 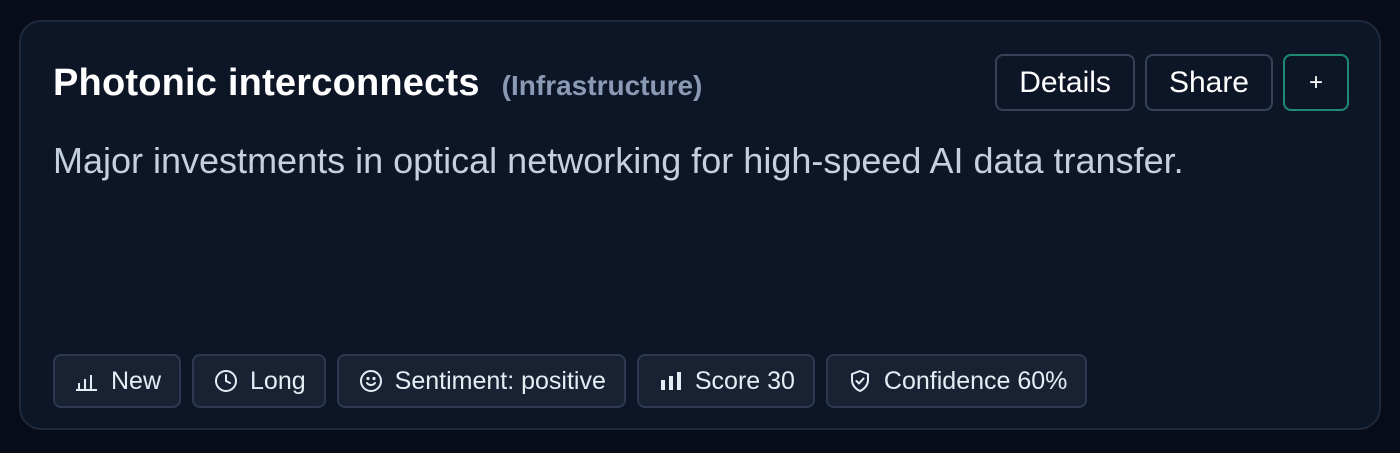 What do you see at coordinates (87, 381) in the screenshot?
I see `bar-chart-low-icon` at bounding box center [87, 381].